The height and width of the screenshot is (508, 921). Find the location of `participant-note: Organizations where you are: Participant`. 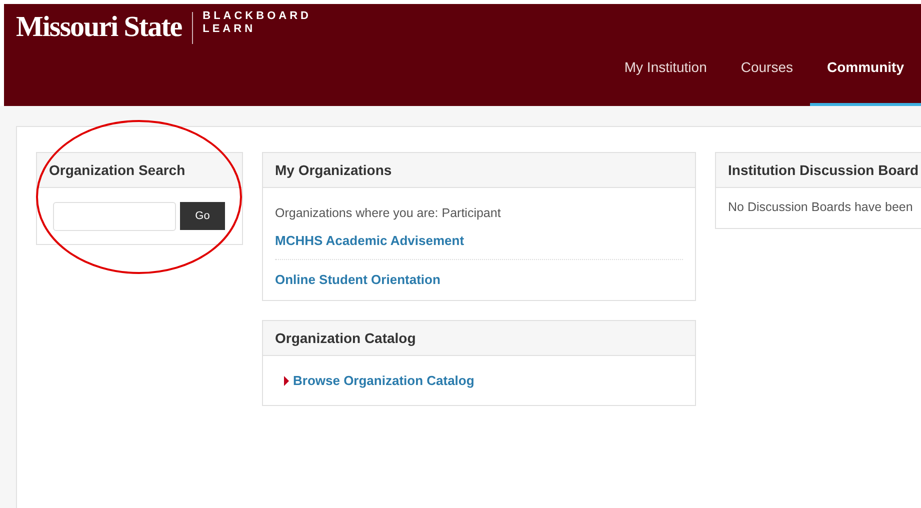

participant-note: Organizations where you are: Participant is located at coordinates (388, 213).